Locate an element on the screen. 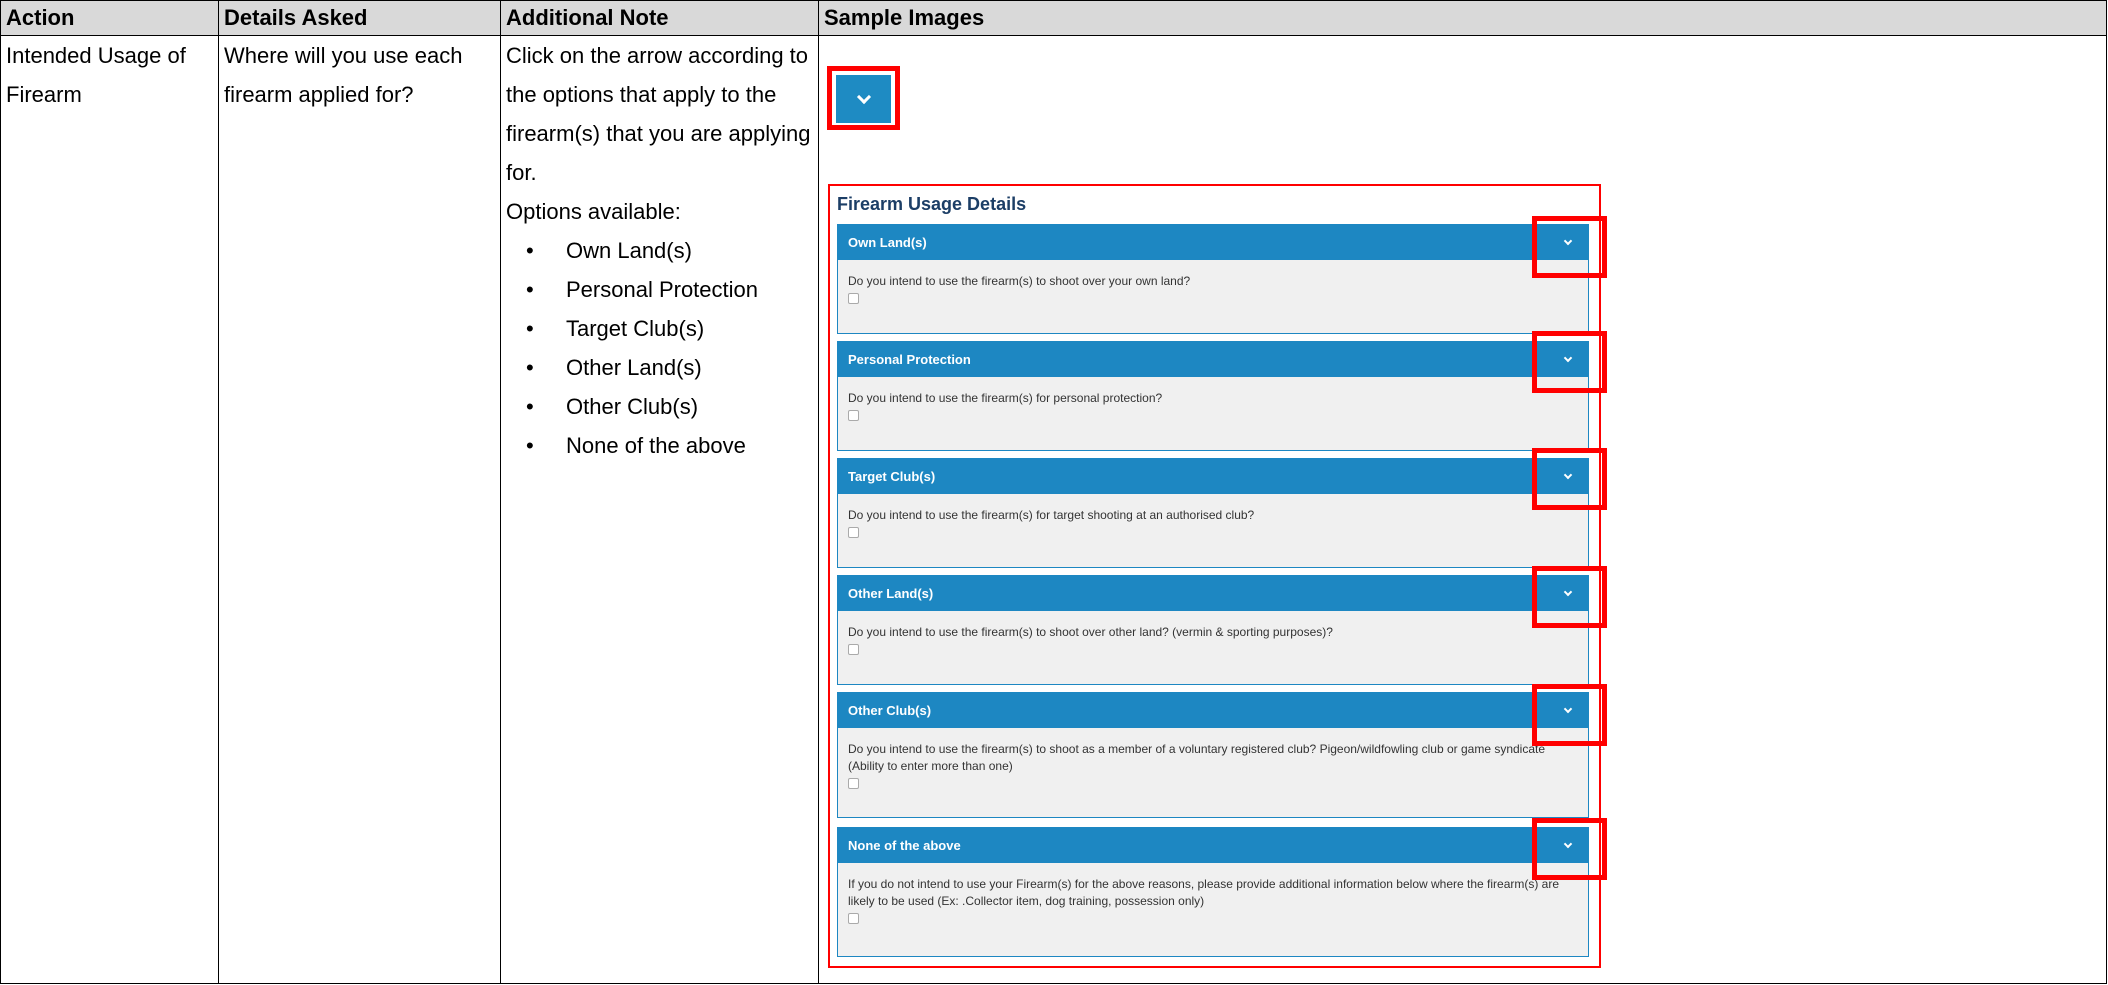 The width and height of the screenshot is (2108, 985). list-item: None of the above is located at coordinates (669, 445).